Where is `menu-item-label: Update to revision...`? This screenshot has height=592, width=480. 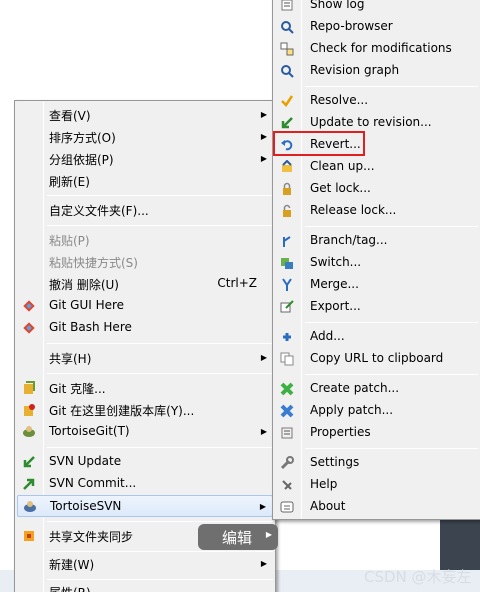
menu-item-label: Update to revision... is located at coordinates (371, 122).